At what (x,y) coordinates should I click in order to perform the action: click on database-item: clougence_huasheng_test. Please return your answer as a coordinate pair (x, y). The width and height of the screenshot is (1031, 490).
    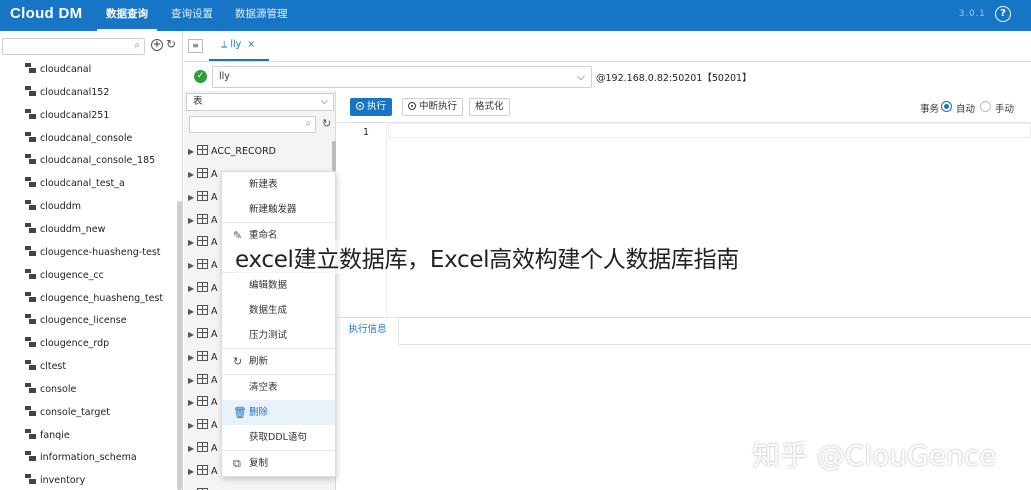
    Looking at the image, I should click on (94, 299).